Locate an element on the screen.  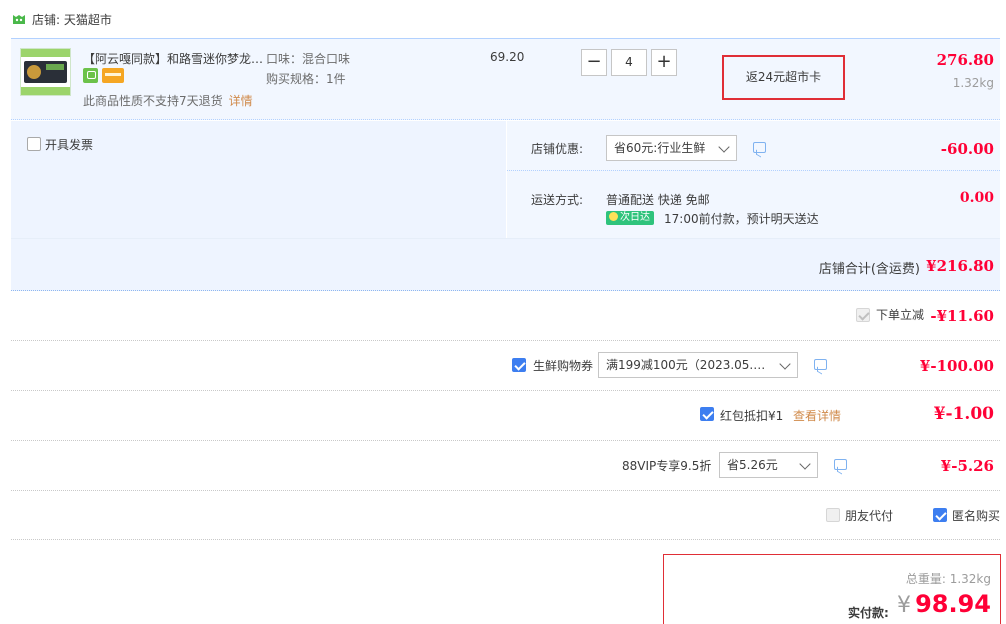
friend-pay-label: 朋友代付 is located at coordinates (869, 515).